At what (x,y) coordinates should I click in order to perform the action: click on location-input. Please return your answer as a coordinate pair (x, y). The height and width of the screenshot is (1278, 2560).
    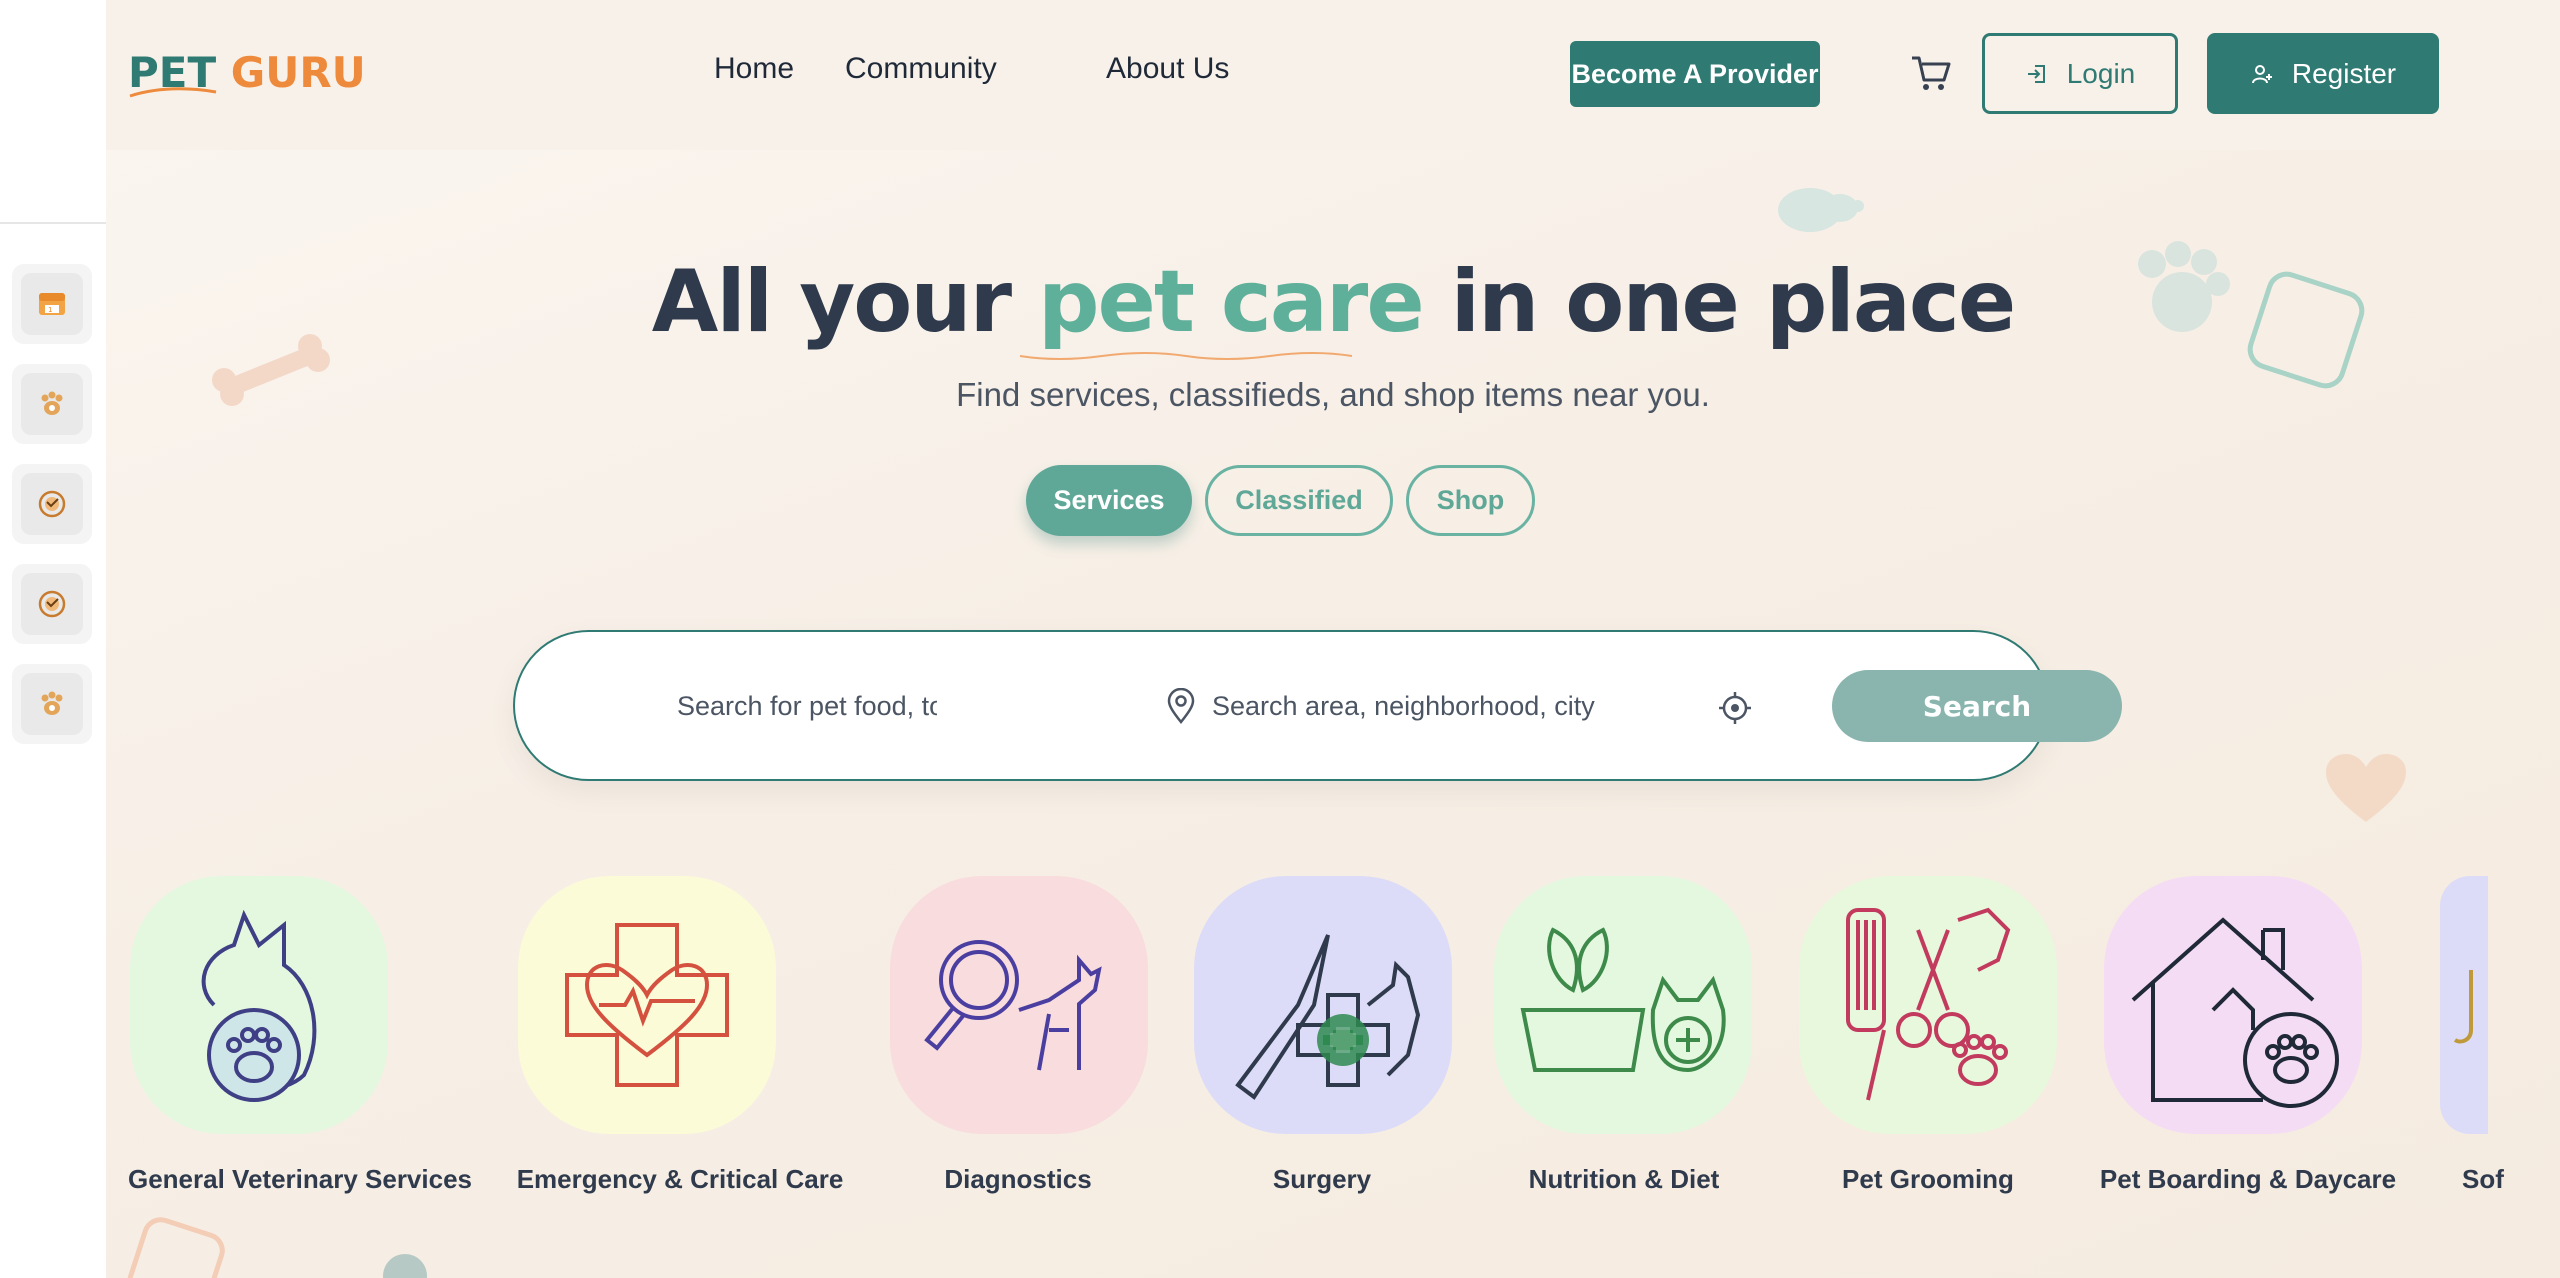
    Looking at the image, I should click on (1412, 706).